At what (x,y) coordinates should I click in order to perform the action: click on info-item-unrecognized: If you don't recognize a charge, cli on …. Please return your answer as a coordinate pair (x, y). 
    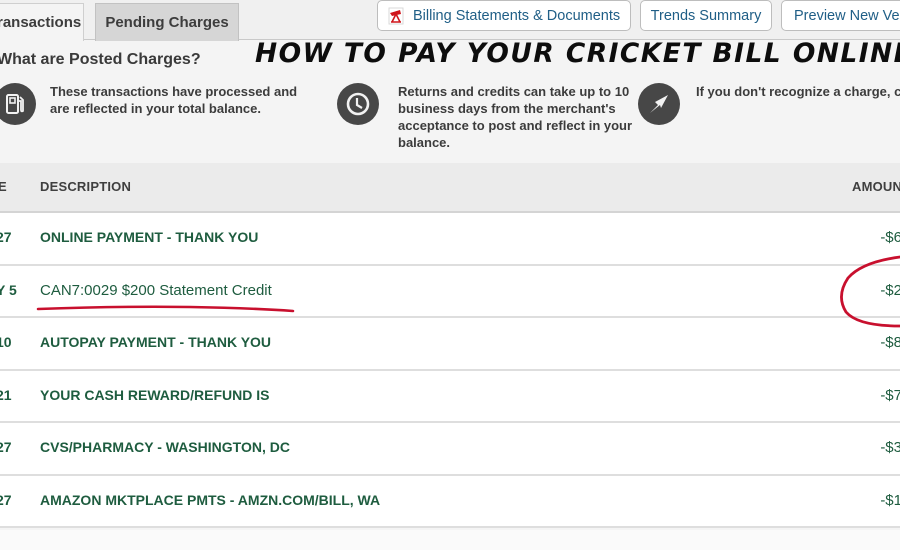
    Looking at the image, I should click on (769, 104).